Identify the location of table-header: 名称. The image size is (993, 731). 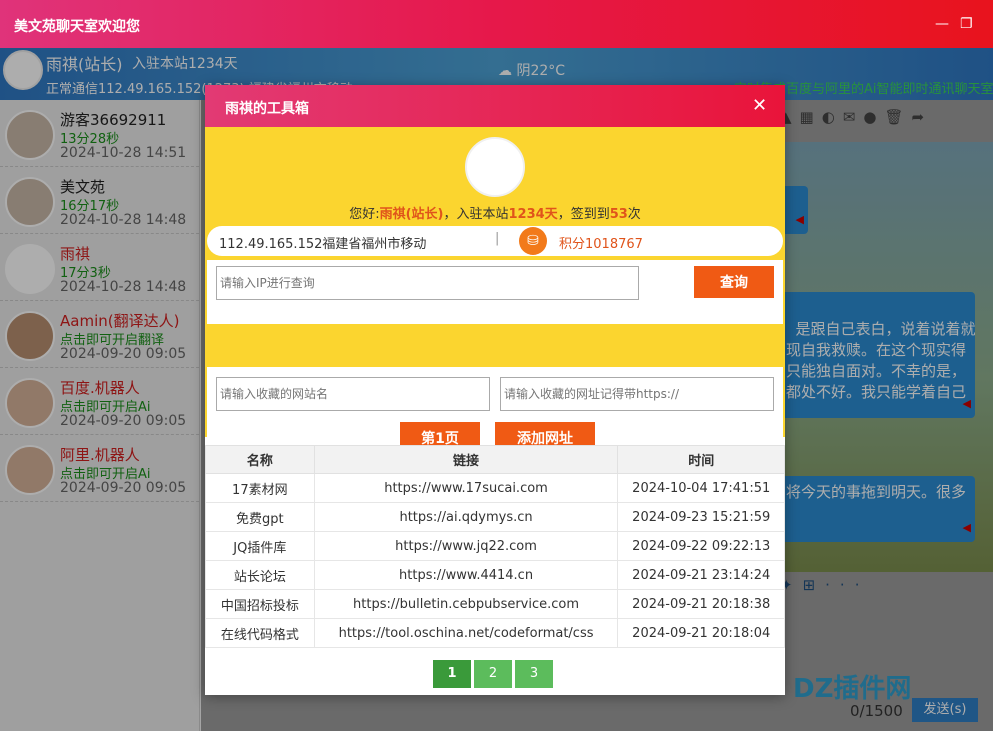
(260, 459).